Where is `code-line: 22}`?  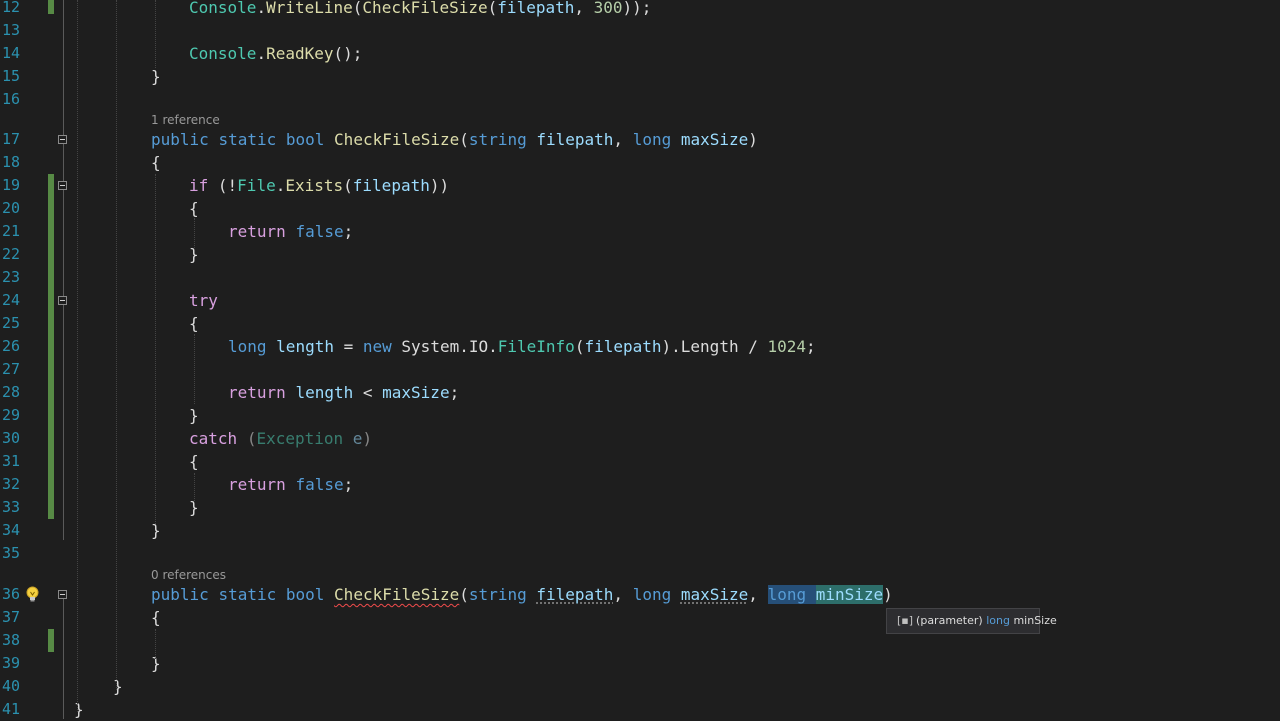 code-line: 22} is located at coordinates (640, 254).